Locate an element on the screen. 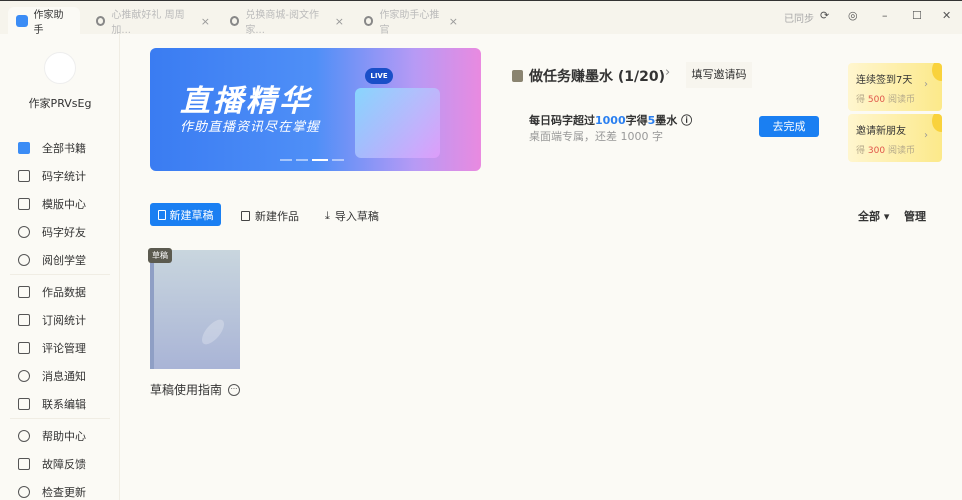 Image resolution: width=962 pixels, height=500 pixels. nav-label: 阅创学堂 is located at coordinates (64, 260).